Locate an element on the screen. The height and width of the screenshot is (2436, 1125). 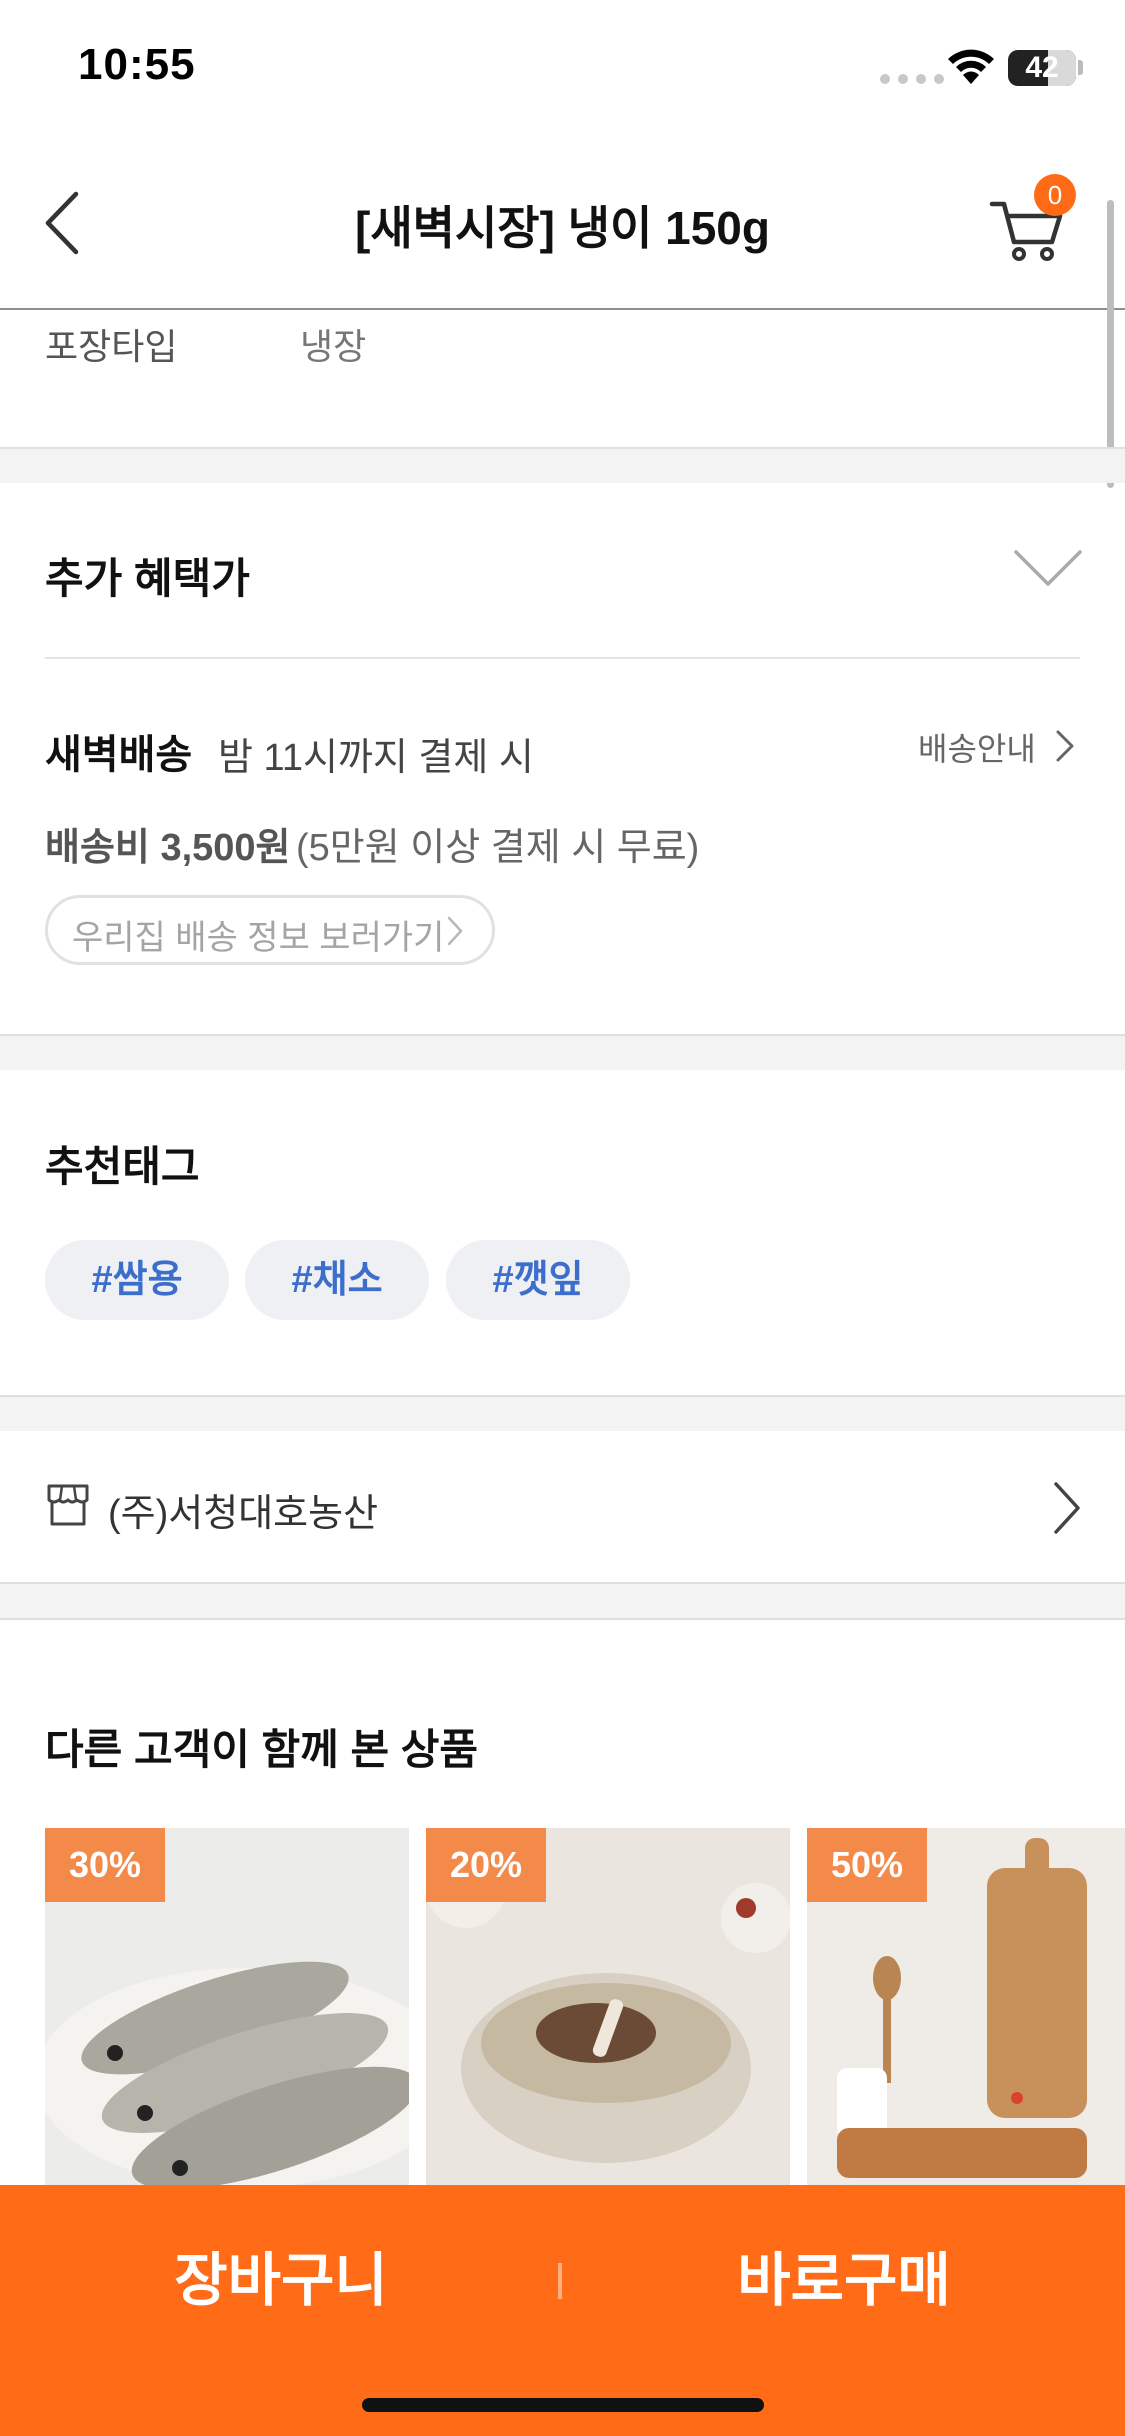
tag-chip: #깻잎 is located at coordinates (538, 1280).